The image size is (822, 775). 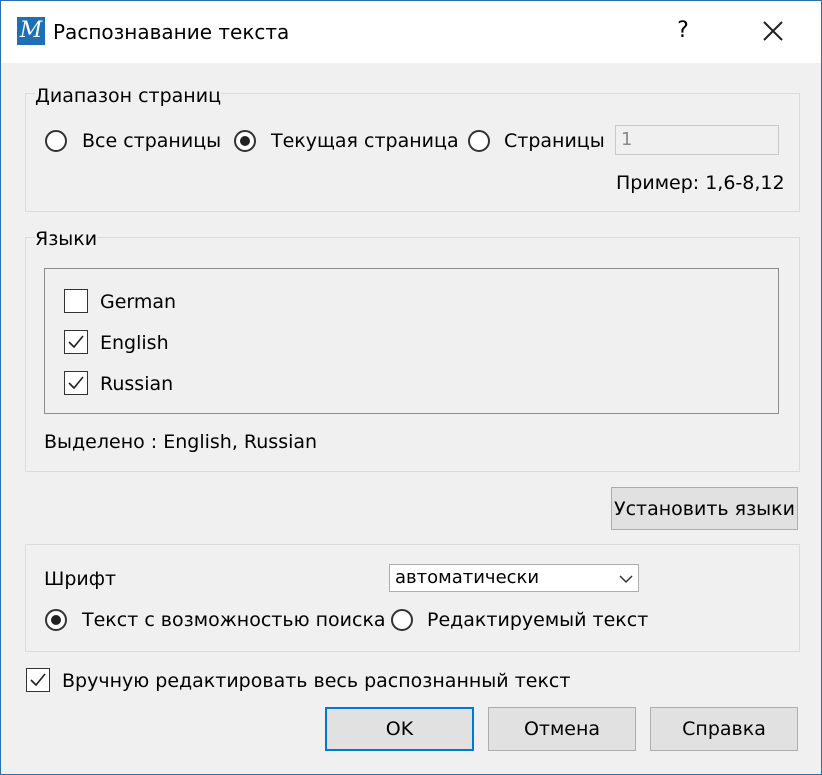 I want to click on radio-editable-text, so click(x=402, y=620).